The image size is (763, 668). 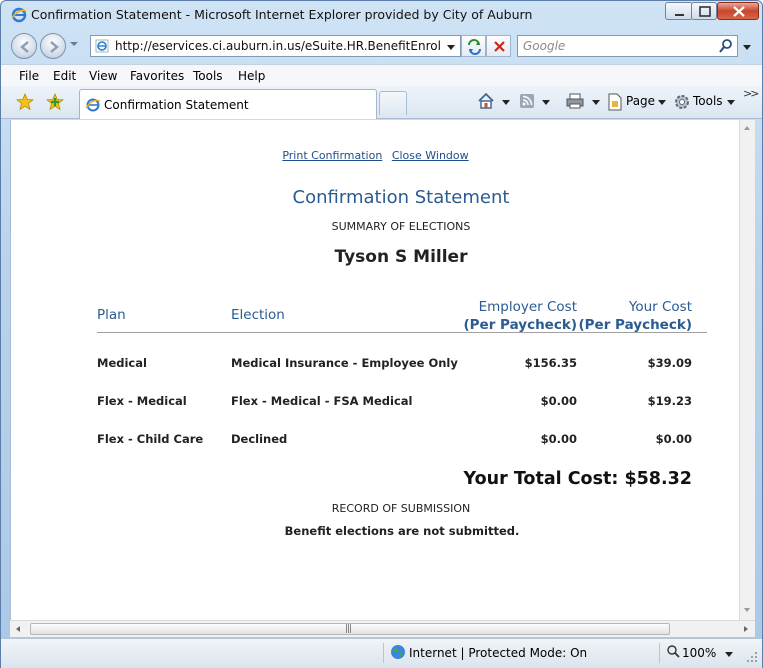 I want to click on forward-arrow-icon, so click(x=54, y=47).